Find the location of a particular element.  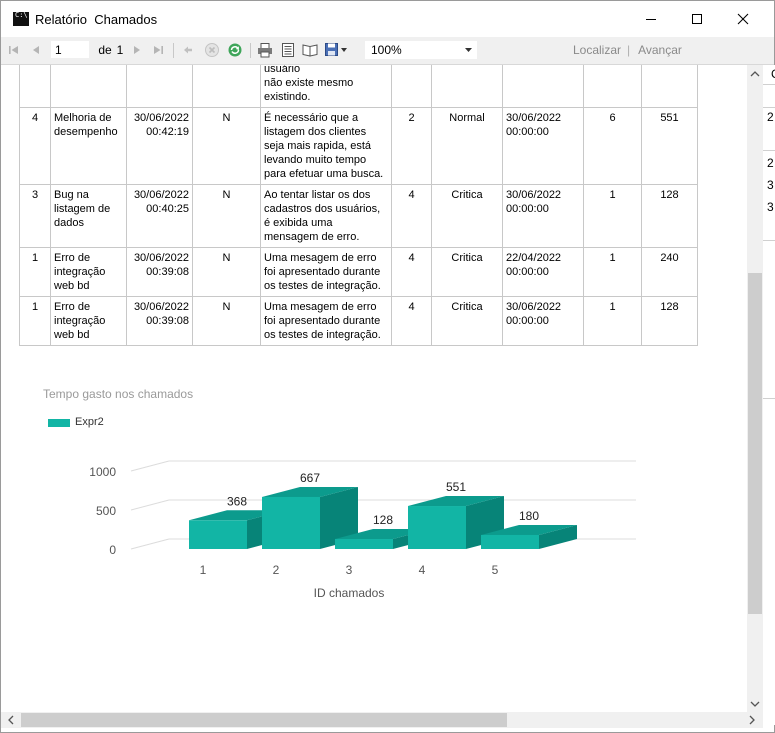

page-number-input is located at coordinates (70, 49).